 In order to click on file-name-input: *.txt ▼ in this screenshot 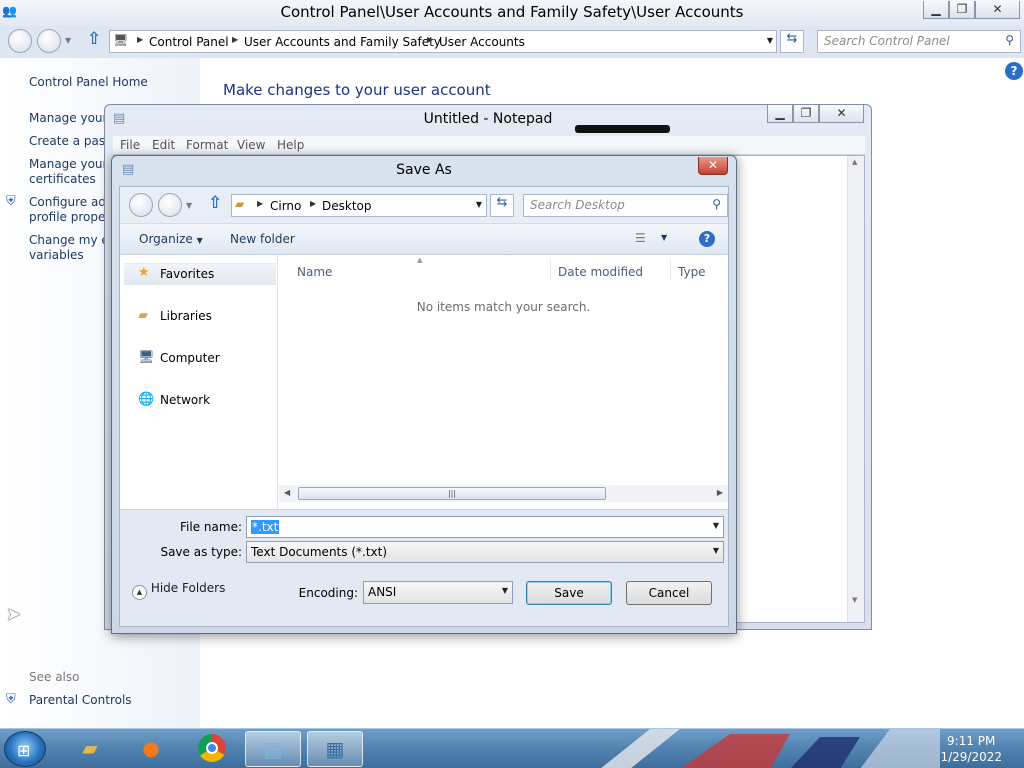, I will do `click(485, 527)`.